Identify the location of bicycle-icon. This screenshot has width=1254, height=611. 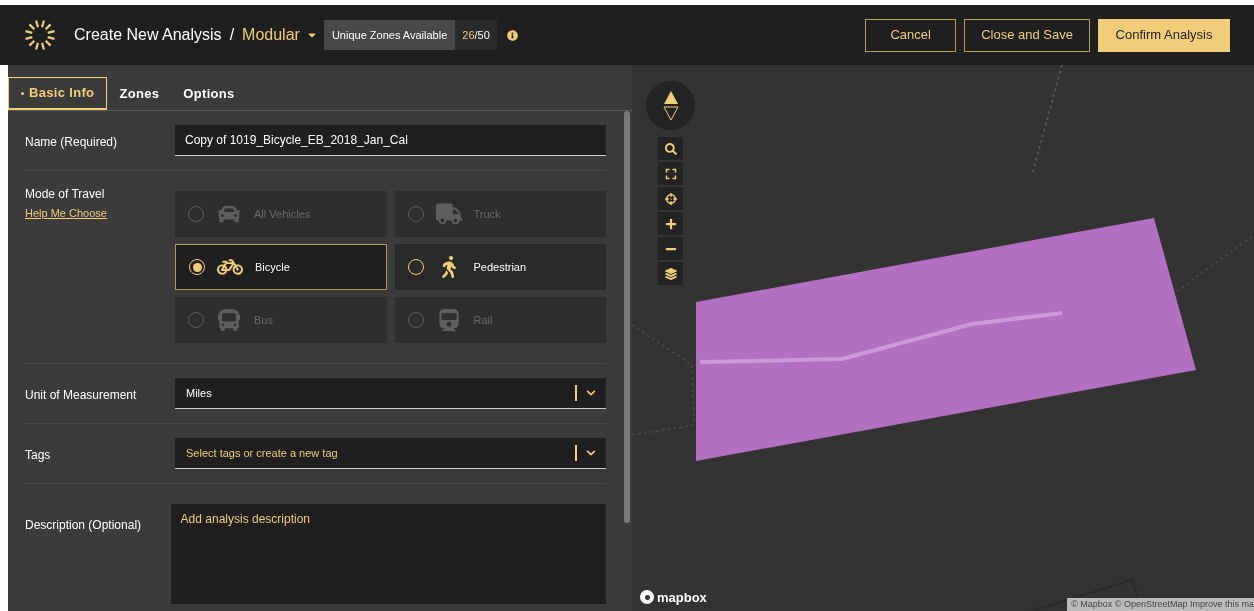
(230, 267).